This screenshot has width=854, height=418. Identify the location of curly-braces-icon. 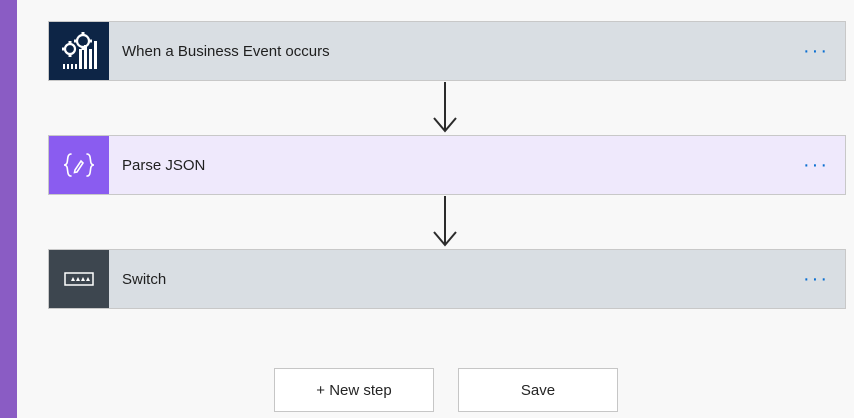
(79, 165).